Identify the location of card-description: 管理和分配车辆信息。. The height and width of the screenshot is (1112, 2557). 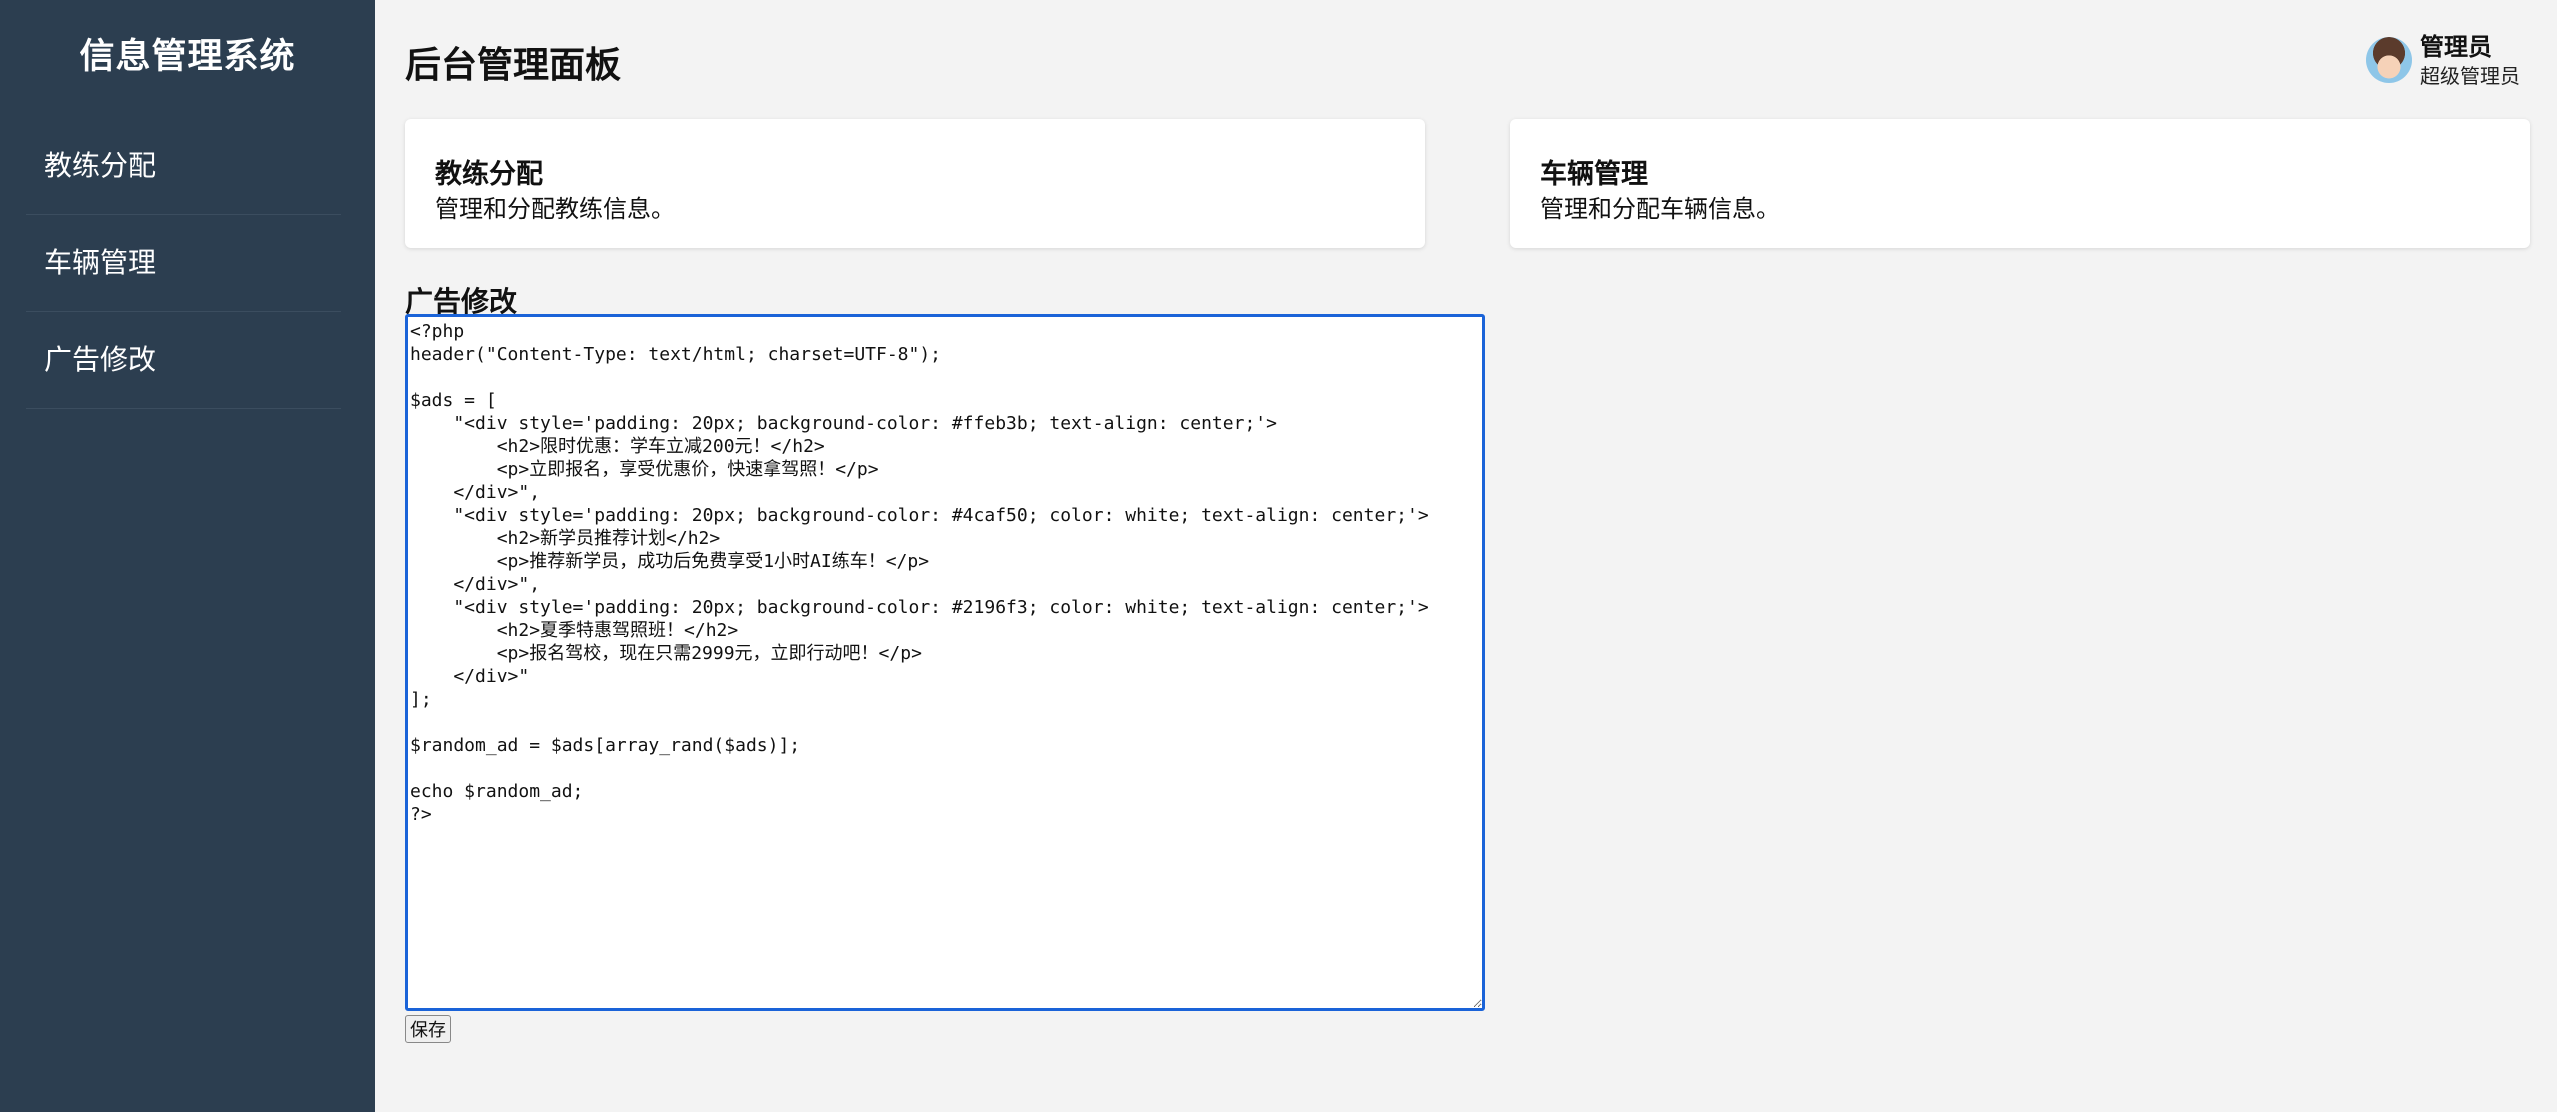
(1660, 209).